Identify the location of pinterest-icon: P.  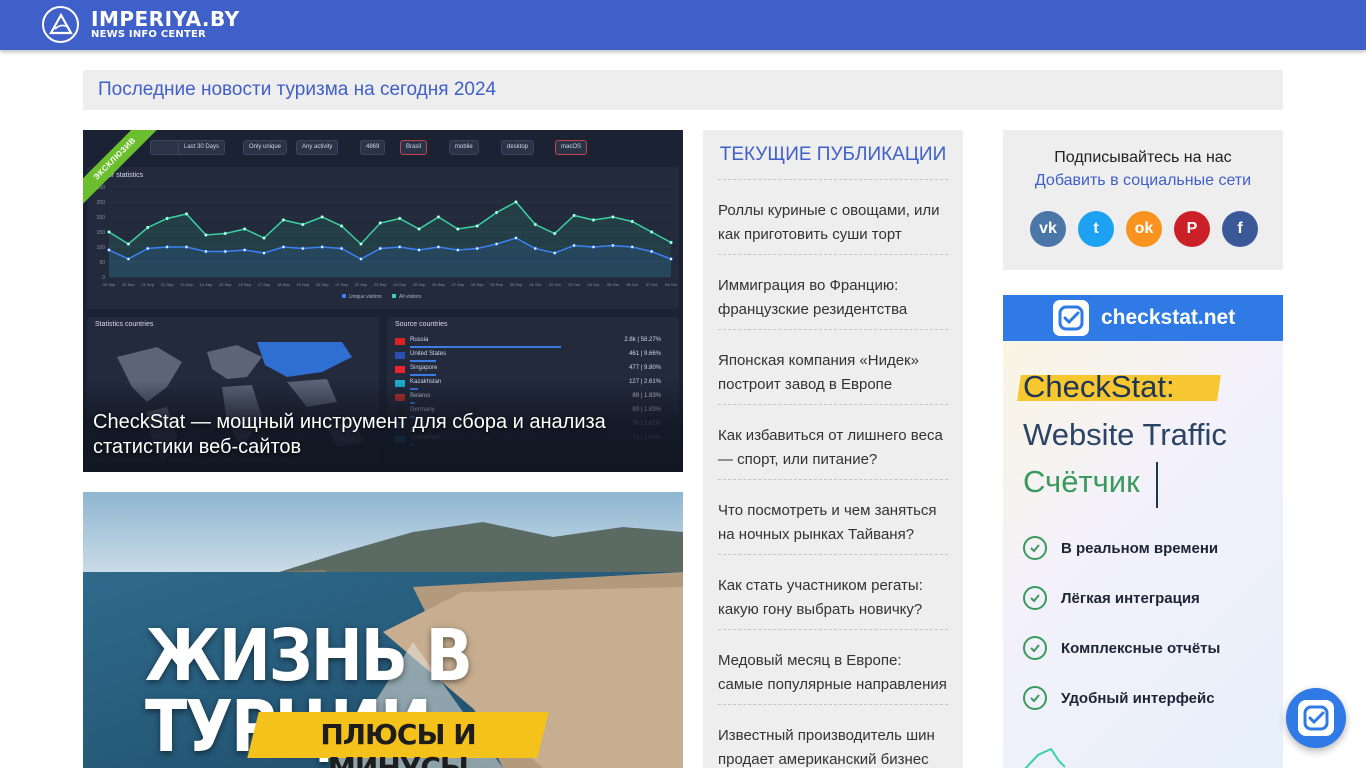
(1192, 229).